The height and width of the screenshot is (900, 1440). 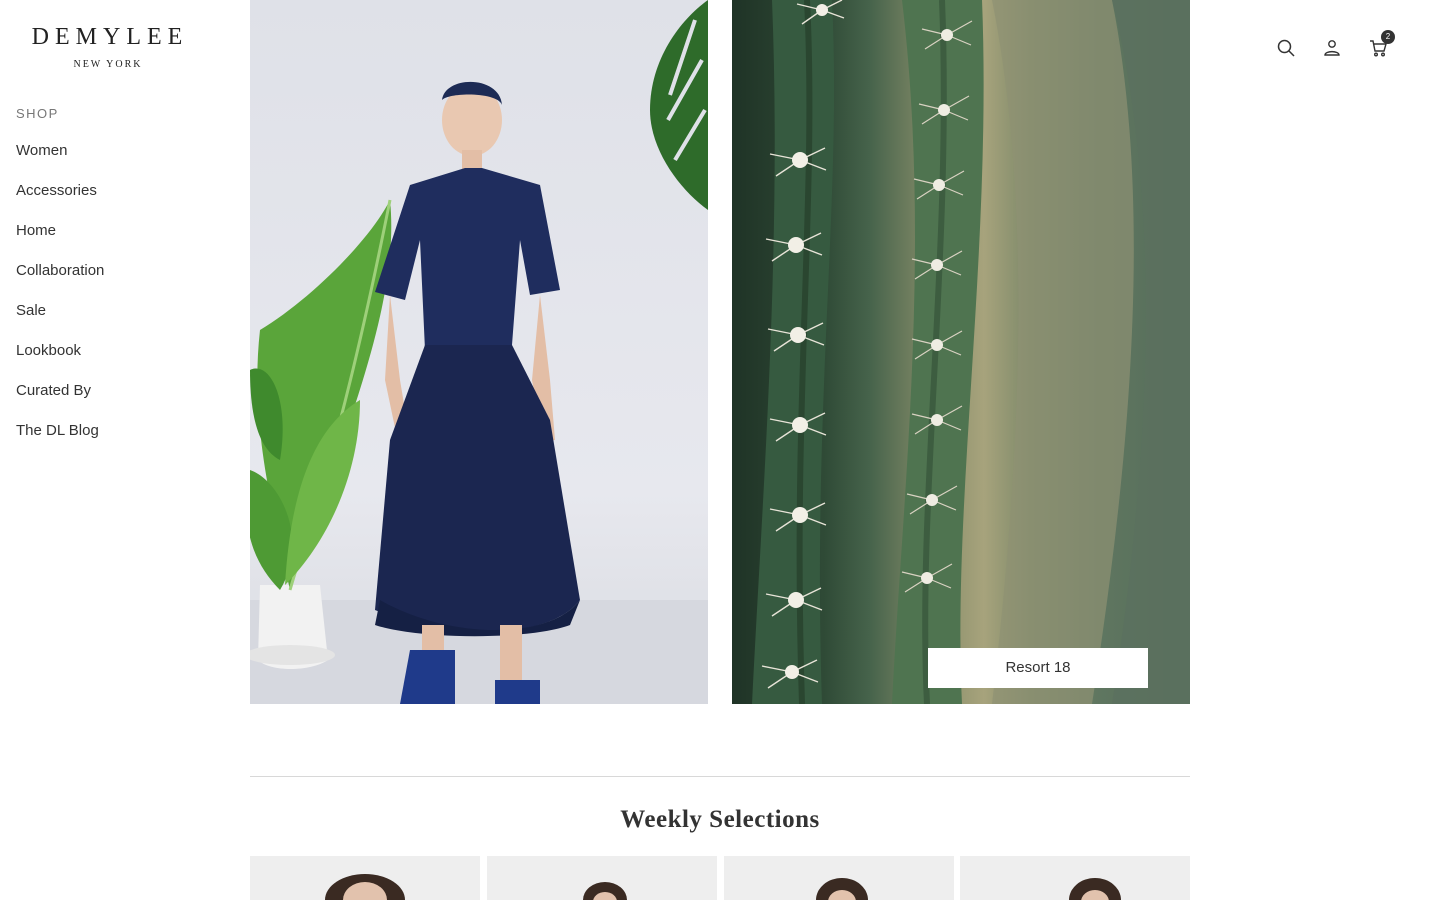 What do you see at coordinates (1379, 46) in the screenshot?
I see `cart-icon: 2` at bounding box center [1379, 46].